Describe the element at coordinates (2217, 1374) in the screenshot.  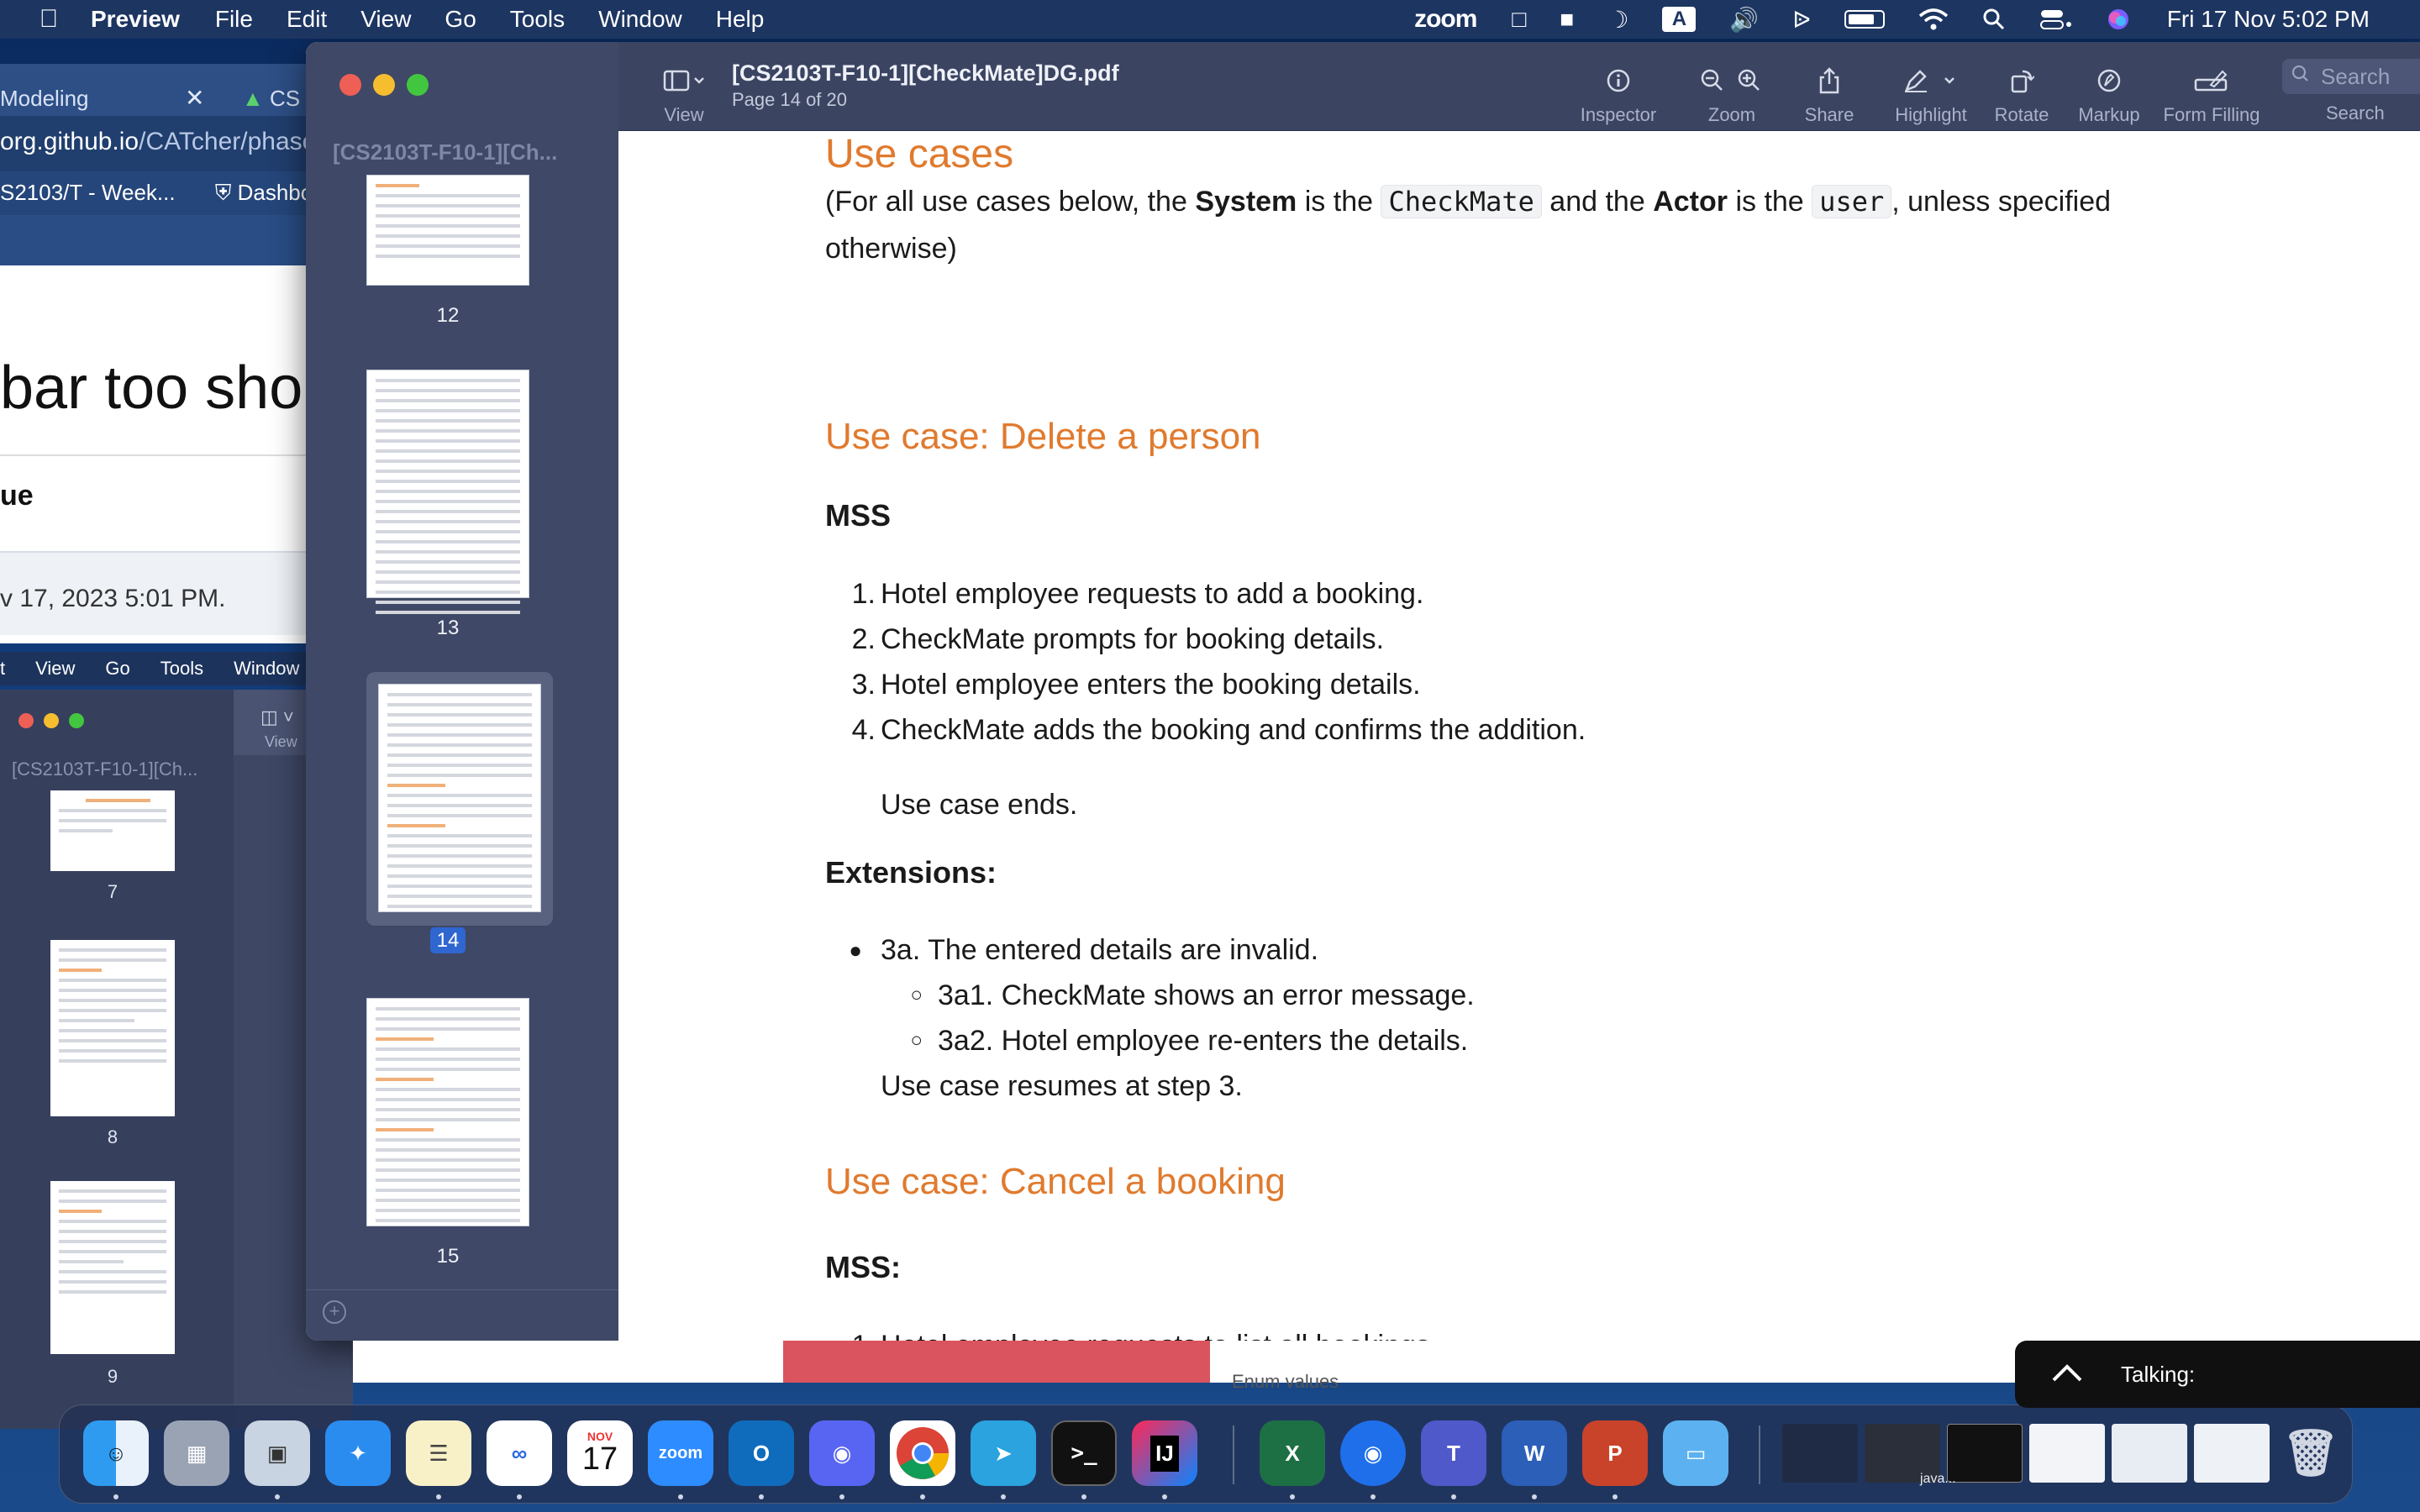
I see `zoom-talking-indicator: Talking:` at that location.